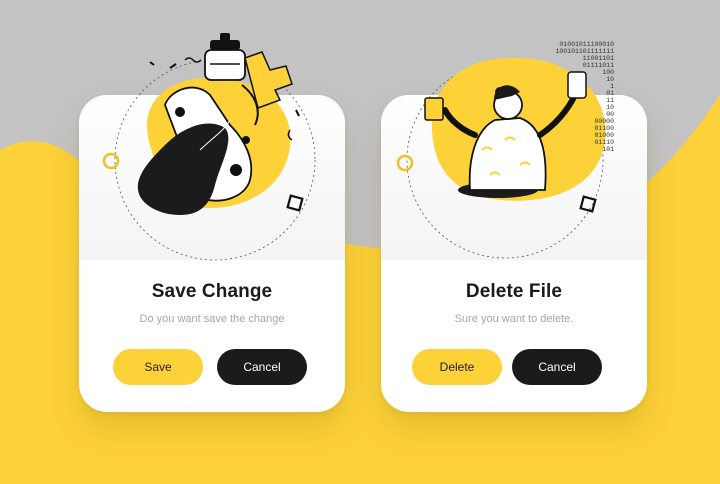 The width and height of the screenshot is (720, 484). What do you see at coordinates (457, 367) in the screenshot?
I see `delete-button: Delete` at bounding box center [457, 367].